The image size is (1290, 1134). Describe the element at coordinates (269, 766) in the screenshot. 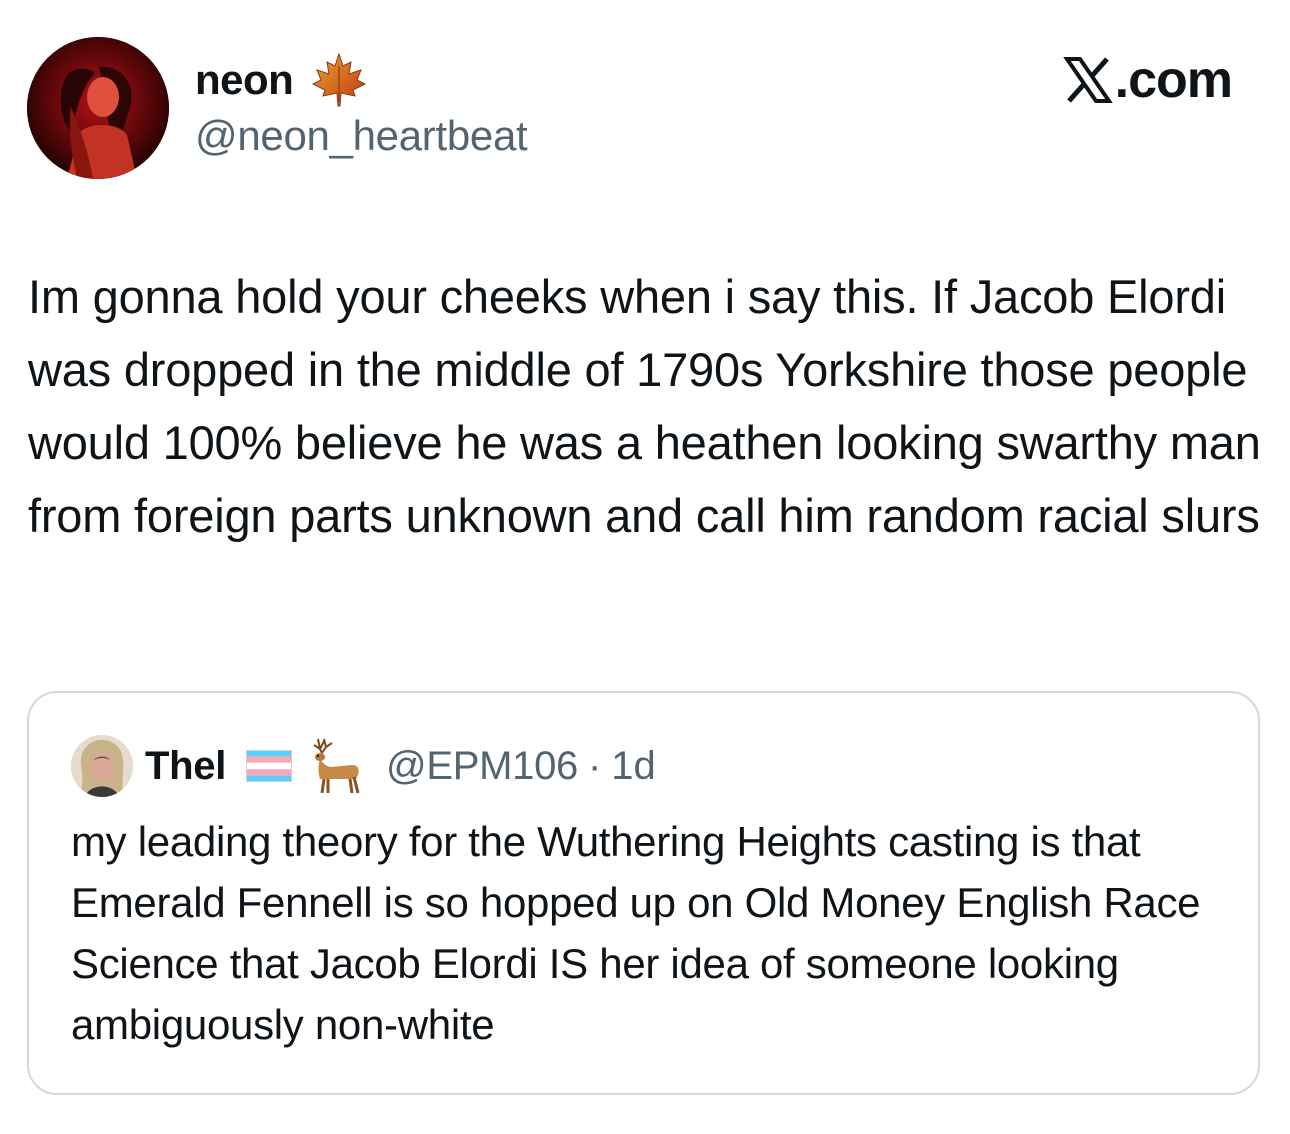

I see `transgender-flag-icon` at that location.